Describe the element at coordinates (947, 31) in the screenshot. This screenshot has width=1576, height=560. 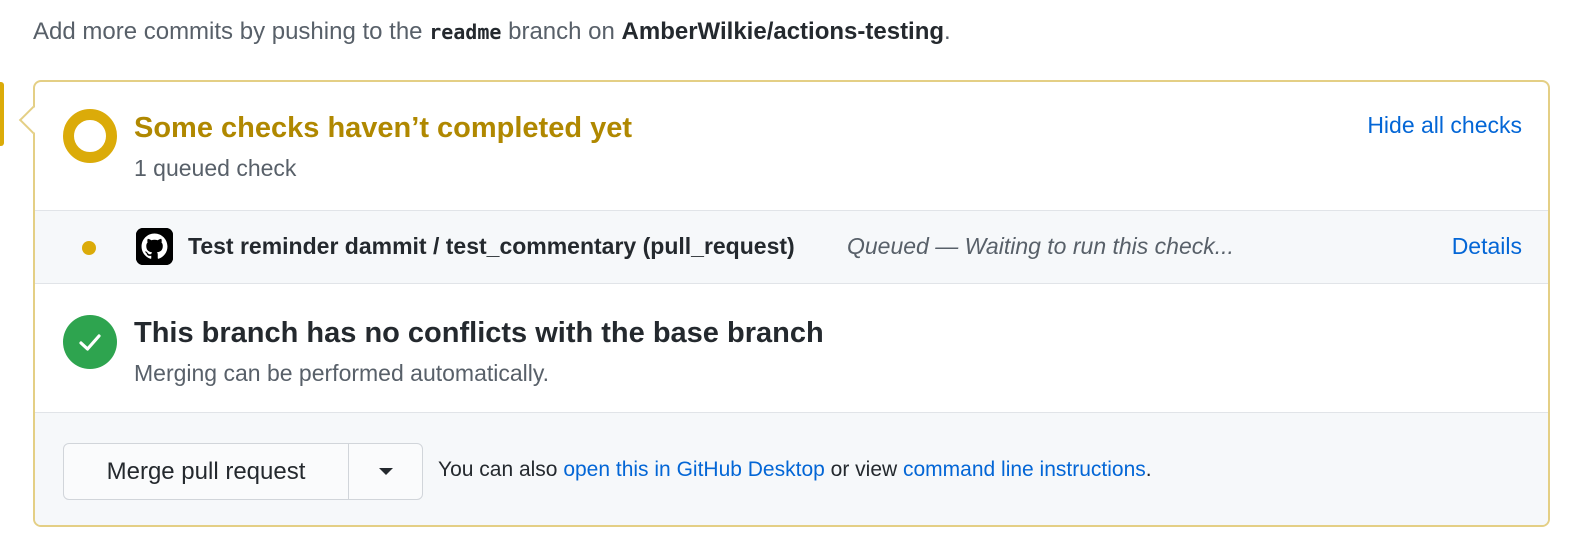
I see `intro-suffix: .` at that location.